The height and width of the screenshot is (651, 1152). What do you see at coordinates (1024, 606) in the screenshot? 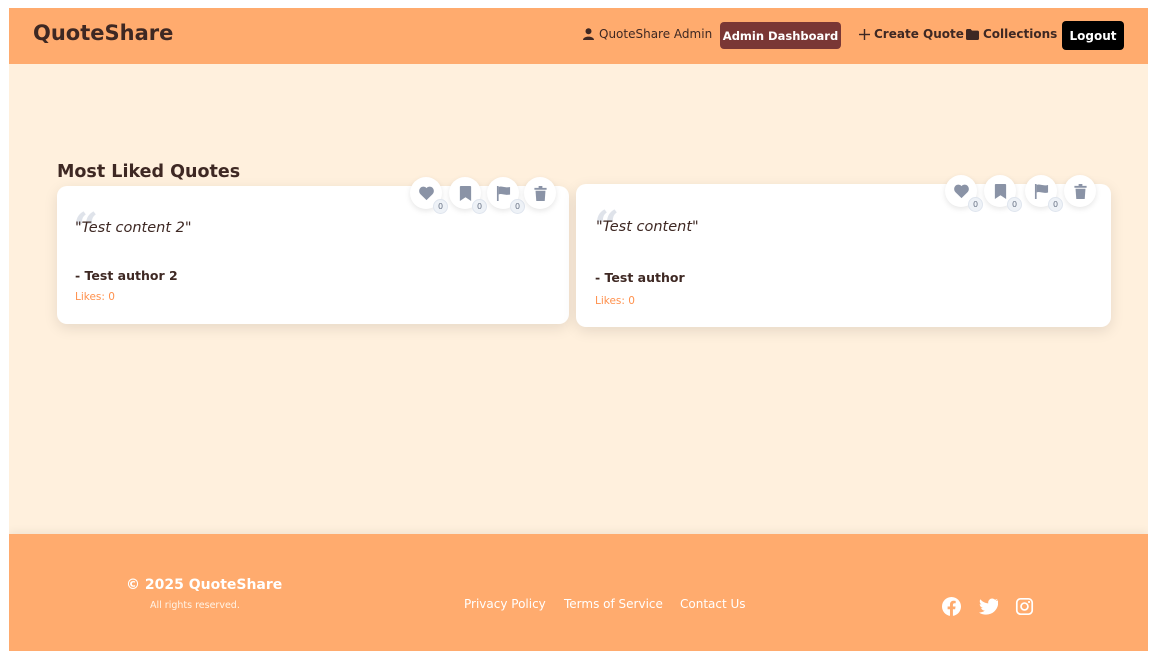
I see `instagram-icon` at bounding box center [1024, 606].